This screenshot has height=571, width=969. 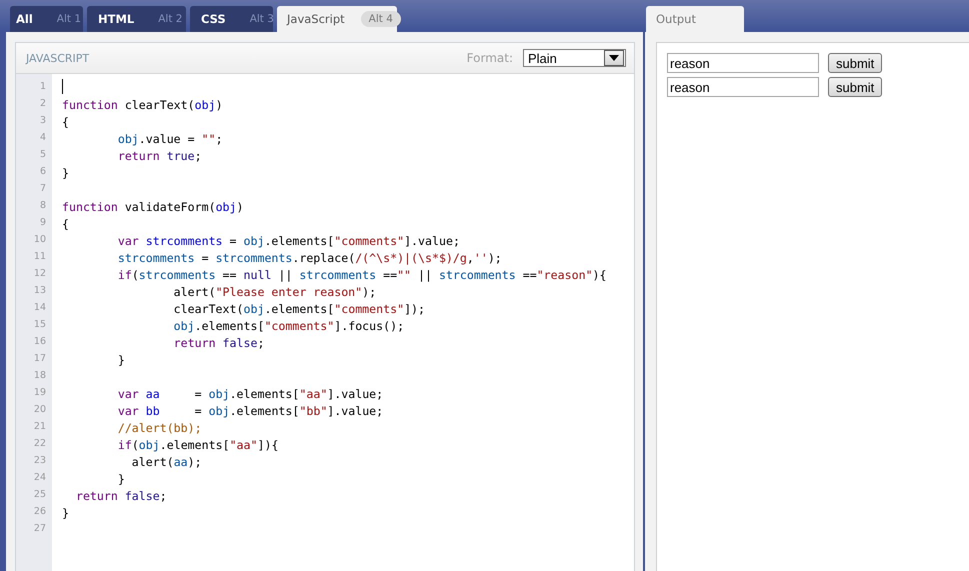 I want to click on code-line: alert(aa);, so click(x=166, y=462).